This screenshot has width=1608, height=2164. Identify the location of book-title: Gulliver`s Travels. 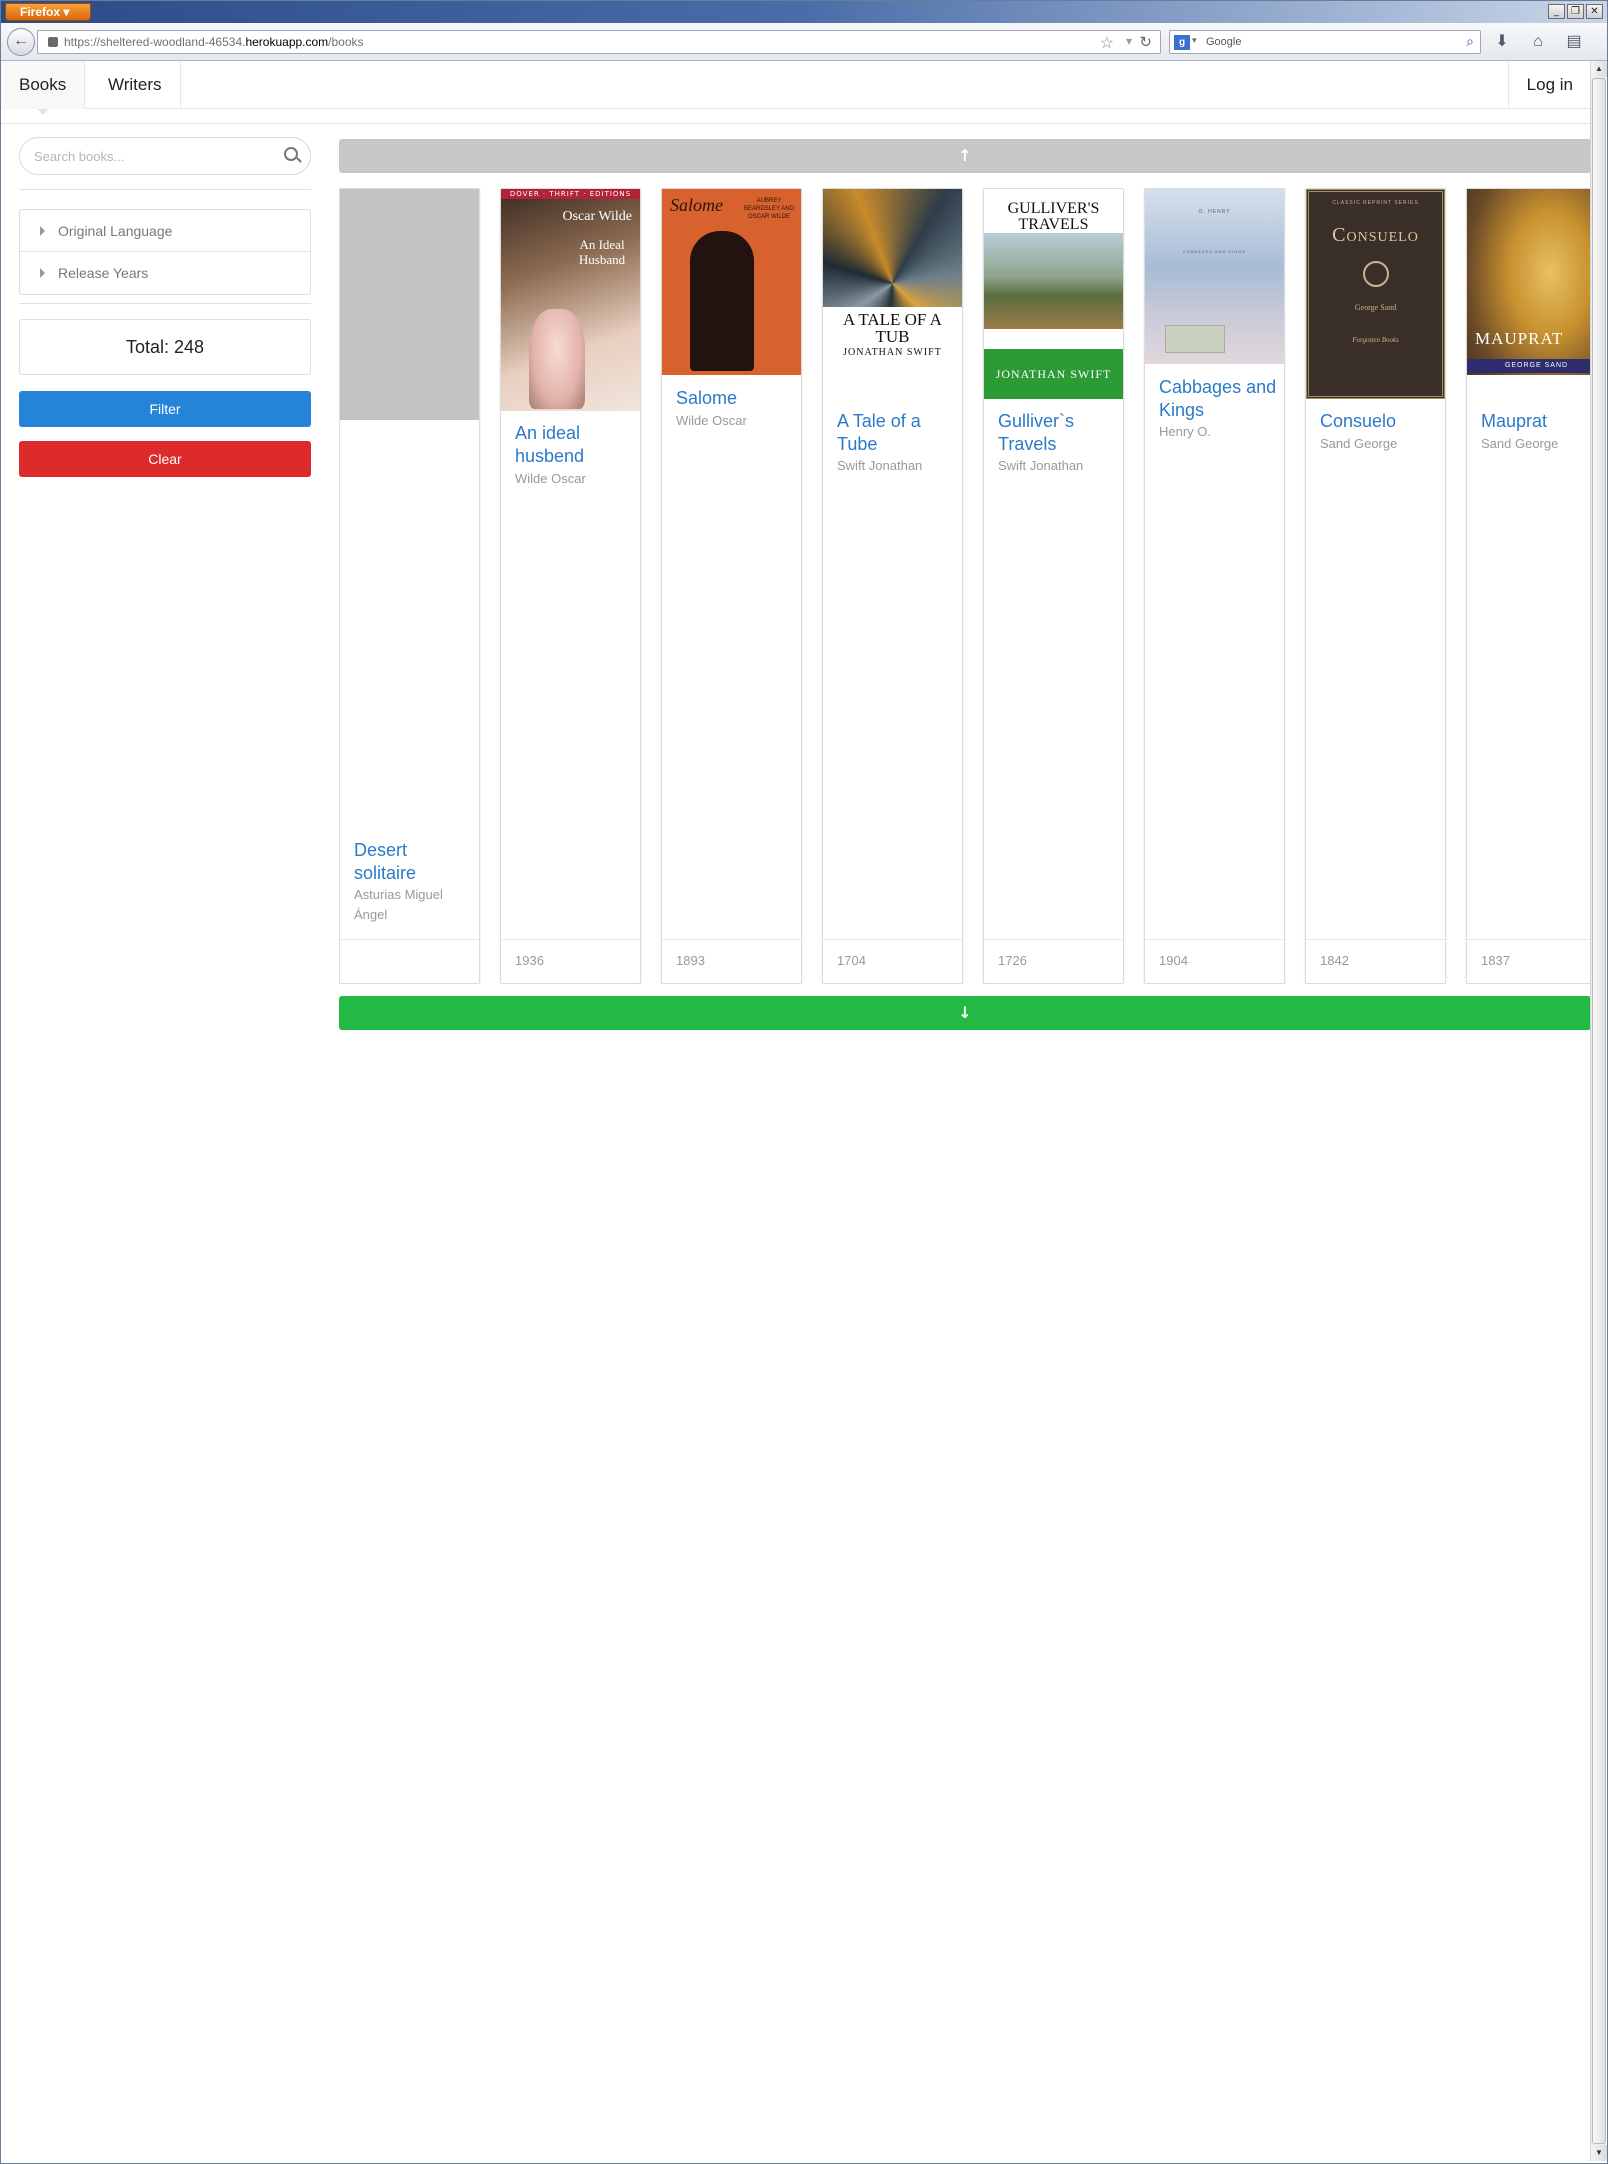
(1058, 433).